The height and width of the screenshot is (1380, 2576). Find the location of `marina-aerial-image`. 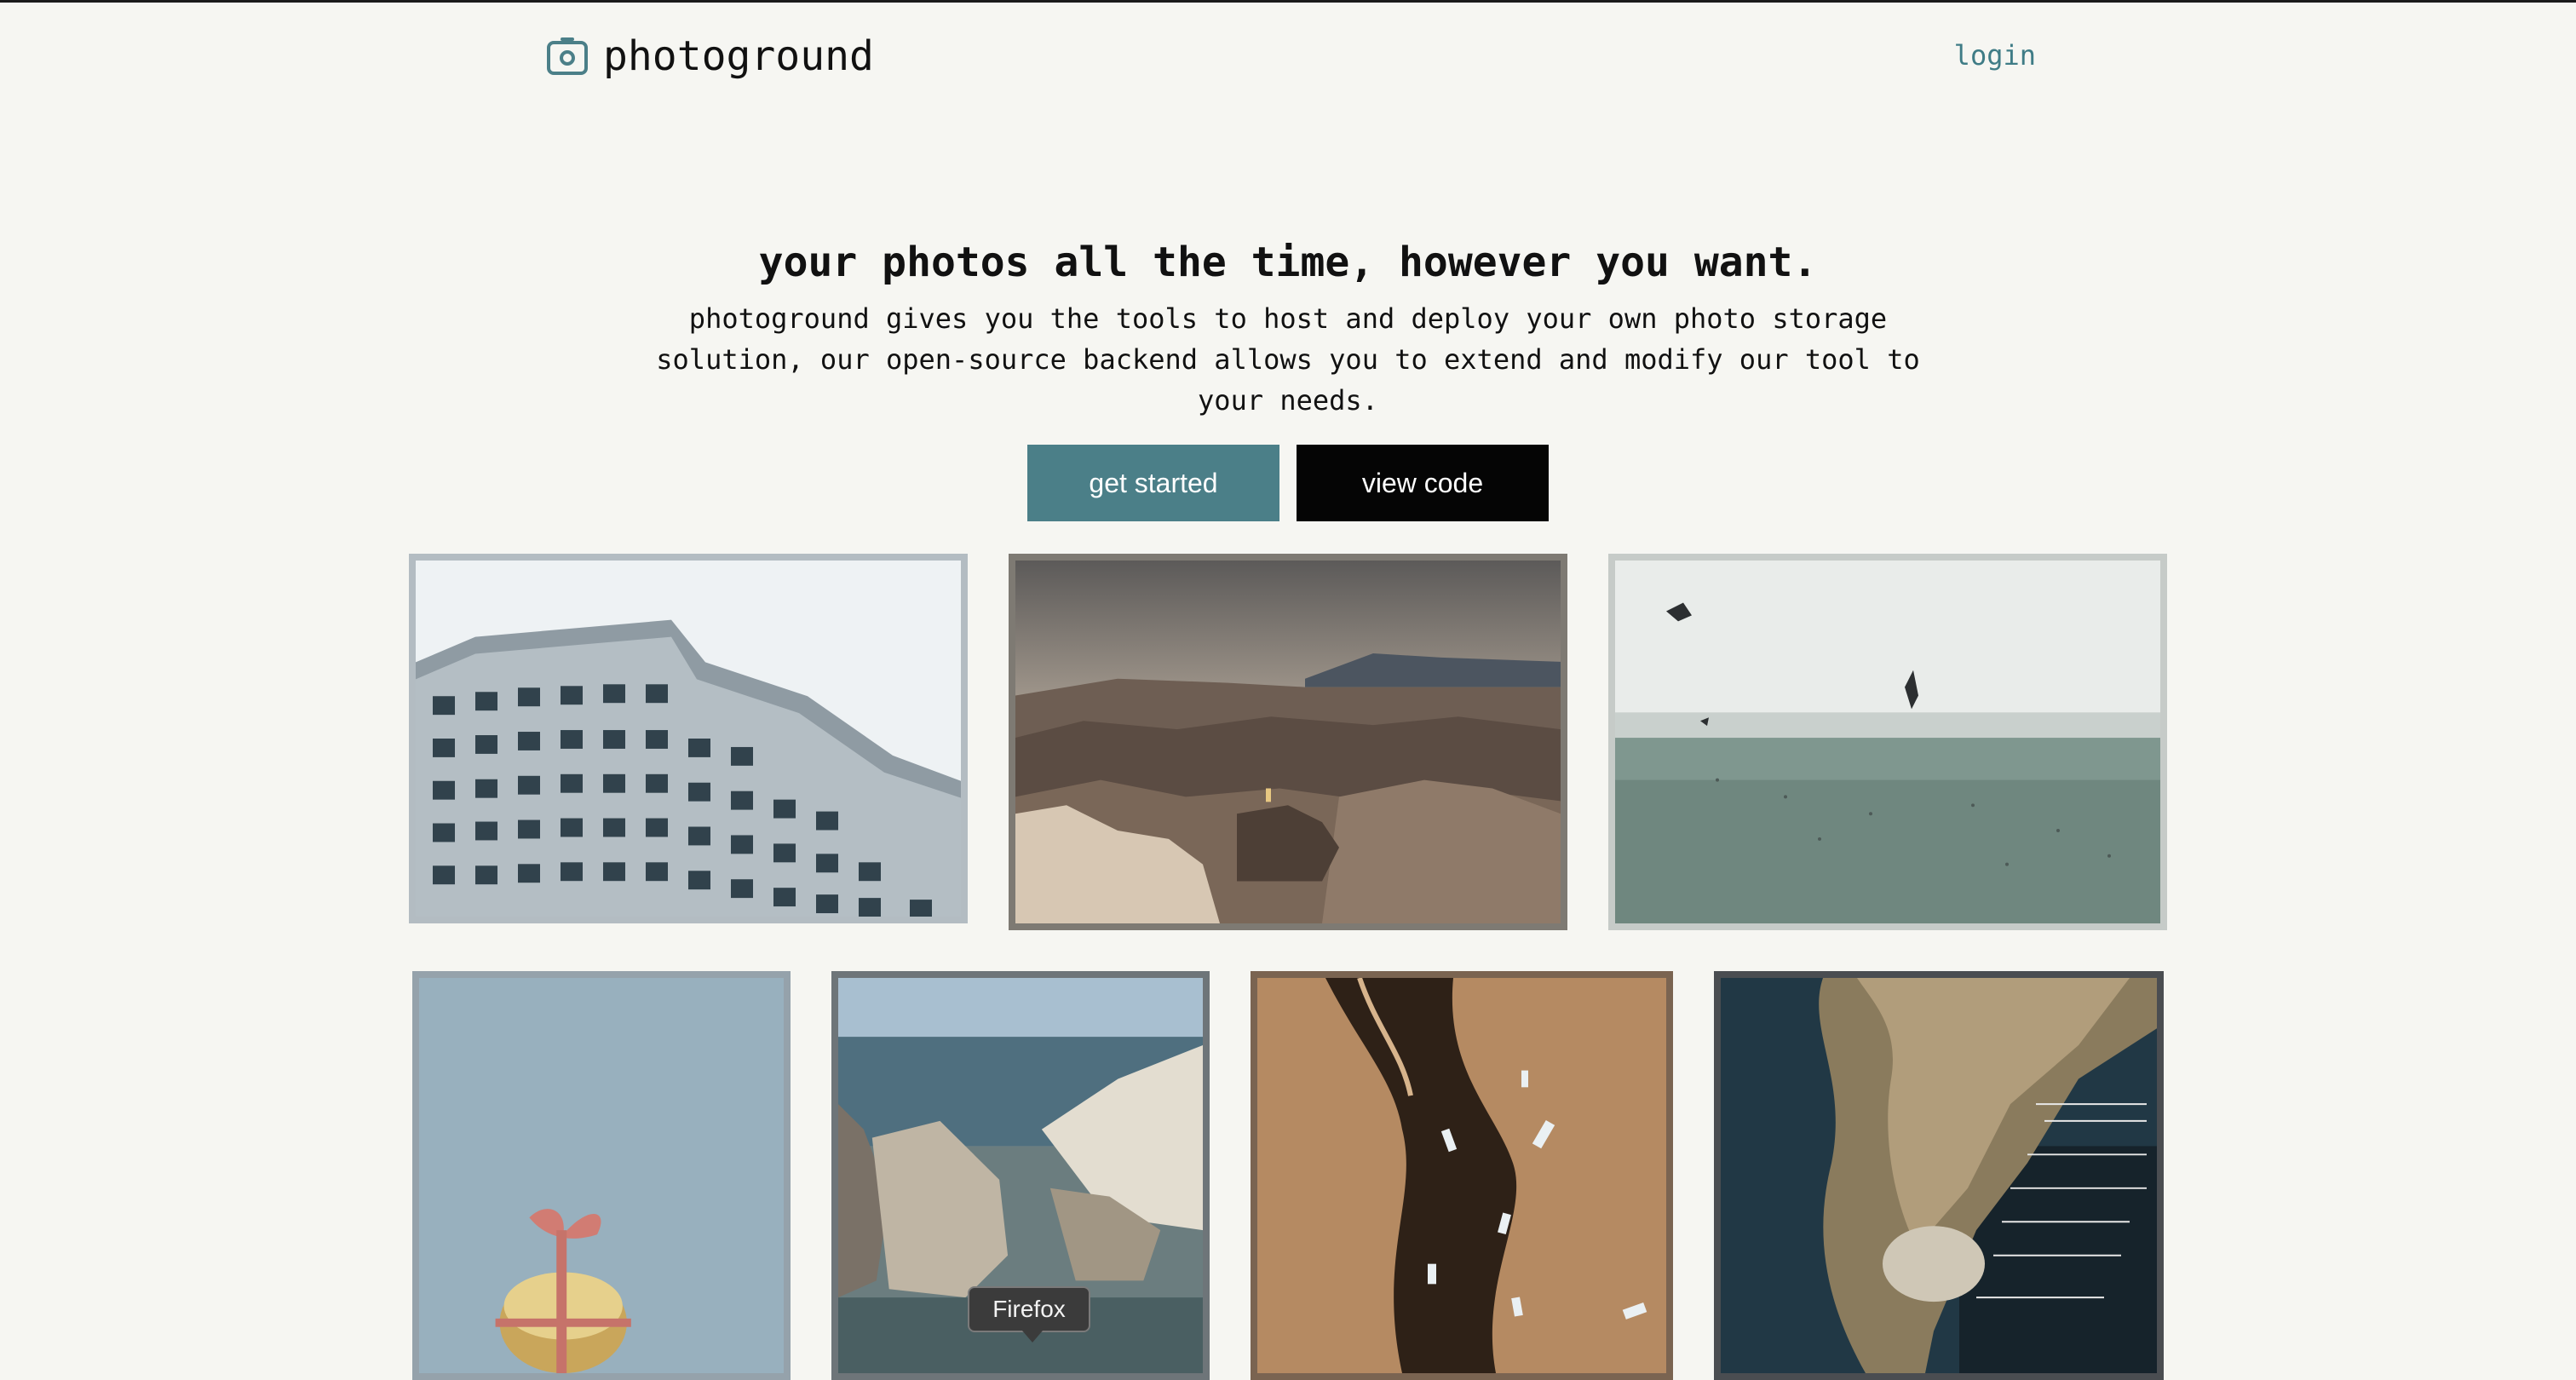

marina-aerial-image is located at coordinates (1939, 1175).